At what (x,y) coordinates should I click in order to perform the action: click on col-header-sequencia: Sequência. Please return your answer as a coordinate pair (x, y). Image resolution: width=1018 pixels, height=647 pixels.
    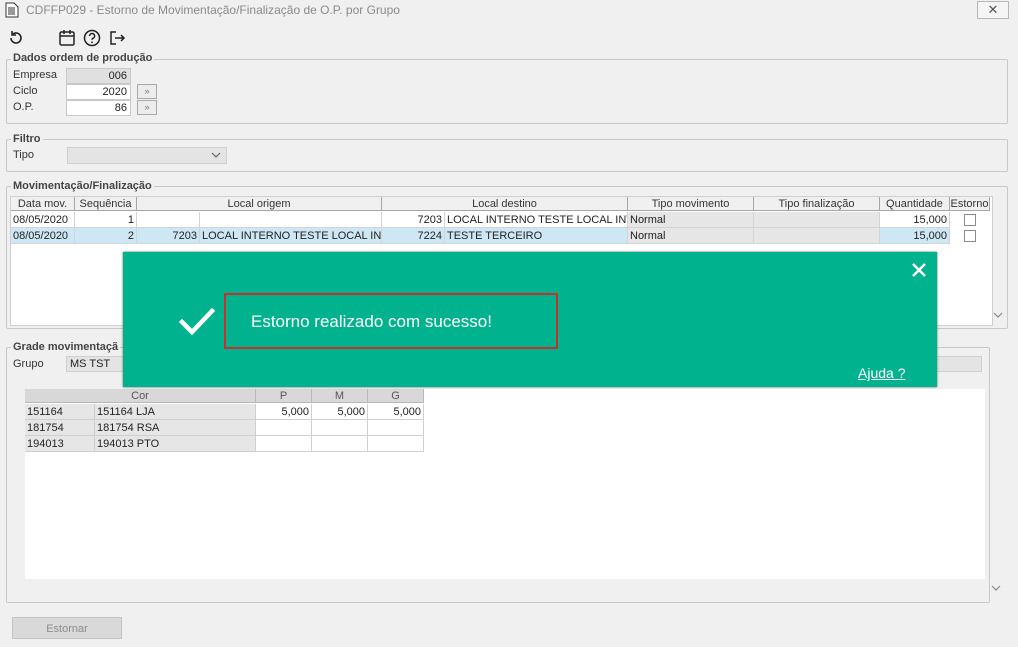
    Looking at the image, I should click on (106, 204).